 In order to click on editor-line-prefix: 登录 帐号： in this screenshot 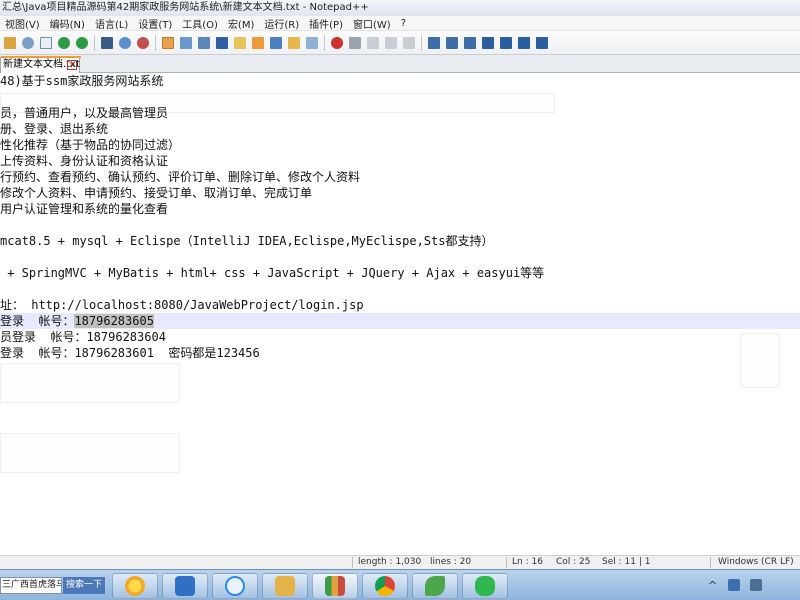, I will do `click(37, 321)`.